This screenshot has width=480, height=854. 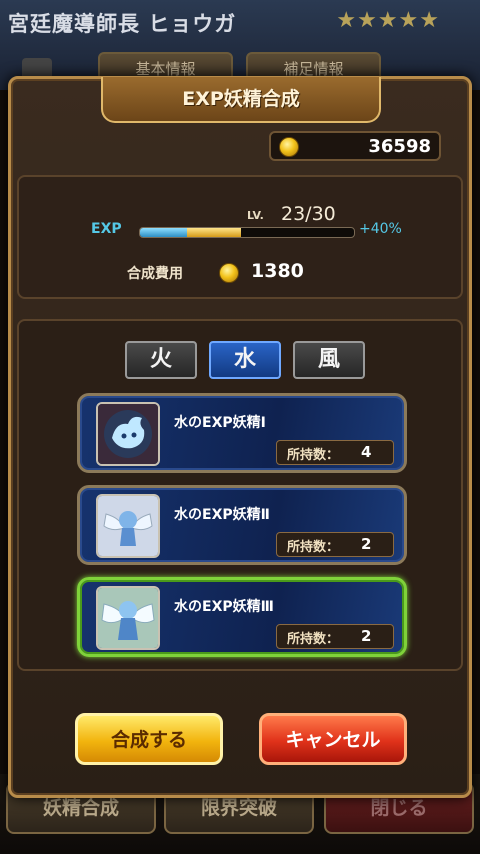 I want to click on exp-preview-fill, so click(x=214, y=232).